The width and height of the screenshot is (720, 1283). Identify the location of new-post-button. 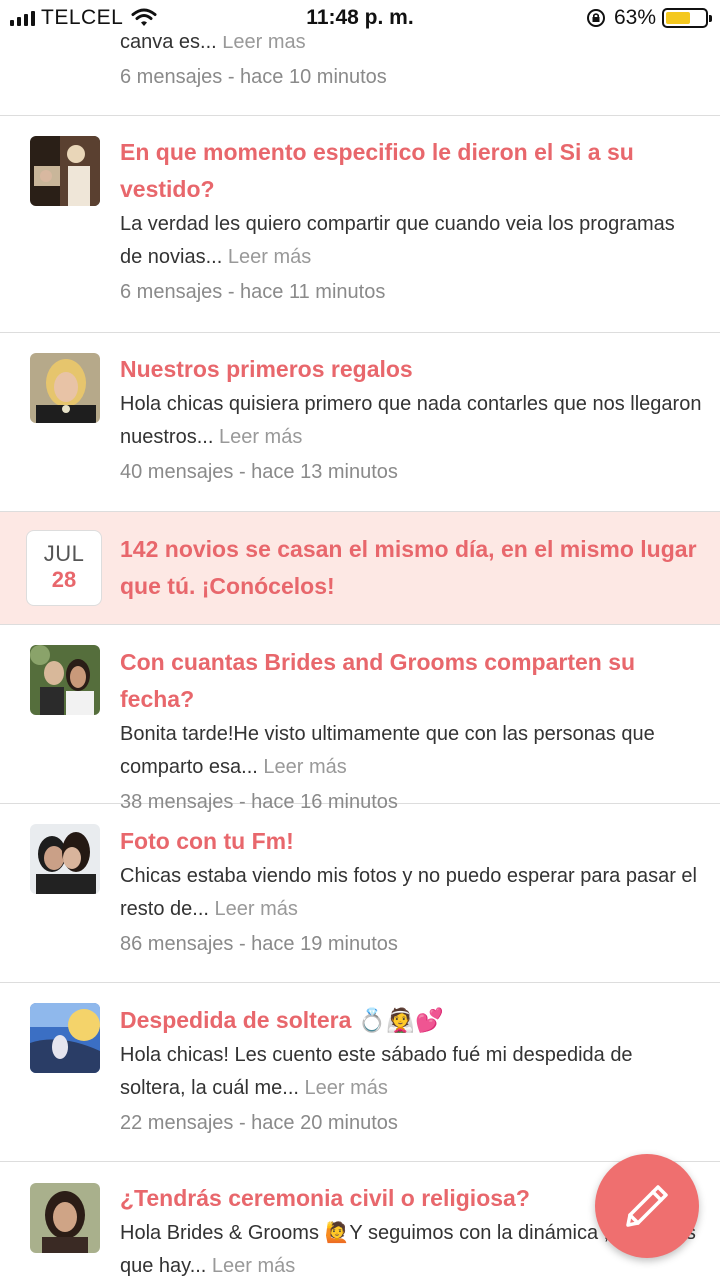
(647, 1206).